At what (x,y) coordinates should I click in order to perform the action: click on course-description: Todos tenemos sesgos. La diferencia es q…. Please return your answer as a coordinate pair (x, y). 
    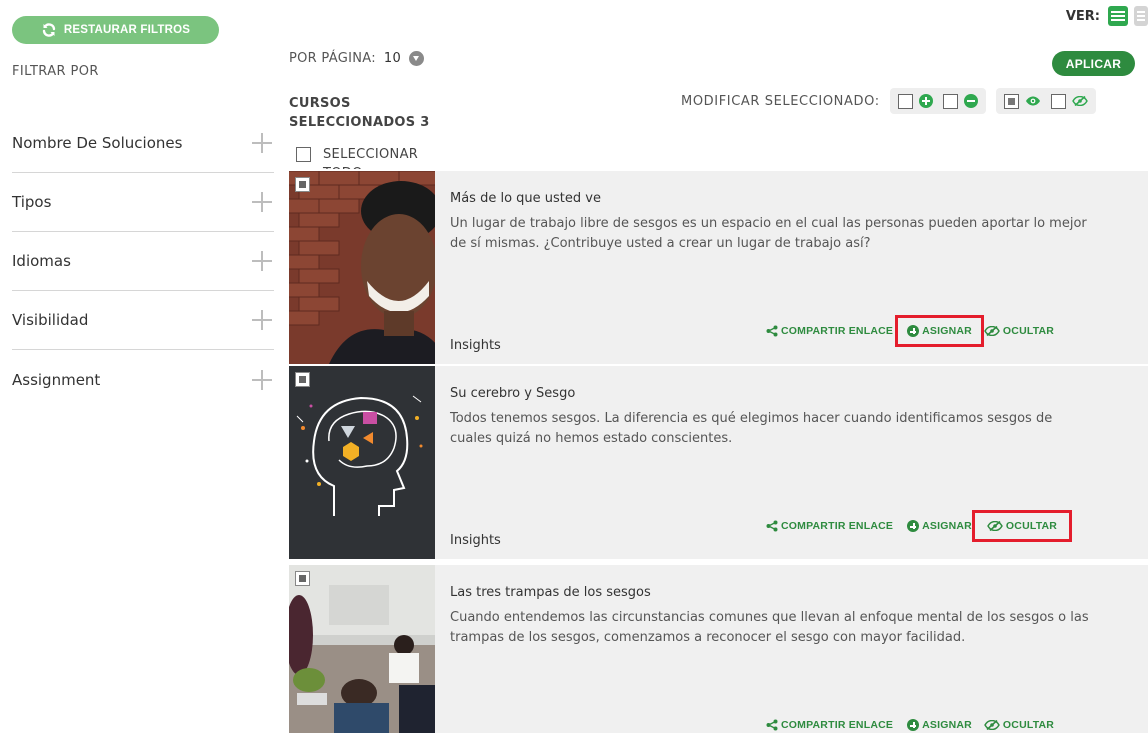
    Looking at the image, I should click on (751, 428).